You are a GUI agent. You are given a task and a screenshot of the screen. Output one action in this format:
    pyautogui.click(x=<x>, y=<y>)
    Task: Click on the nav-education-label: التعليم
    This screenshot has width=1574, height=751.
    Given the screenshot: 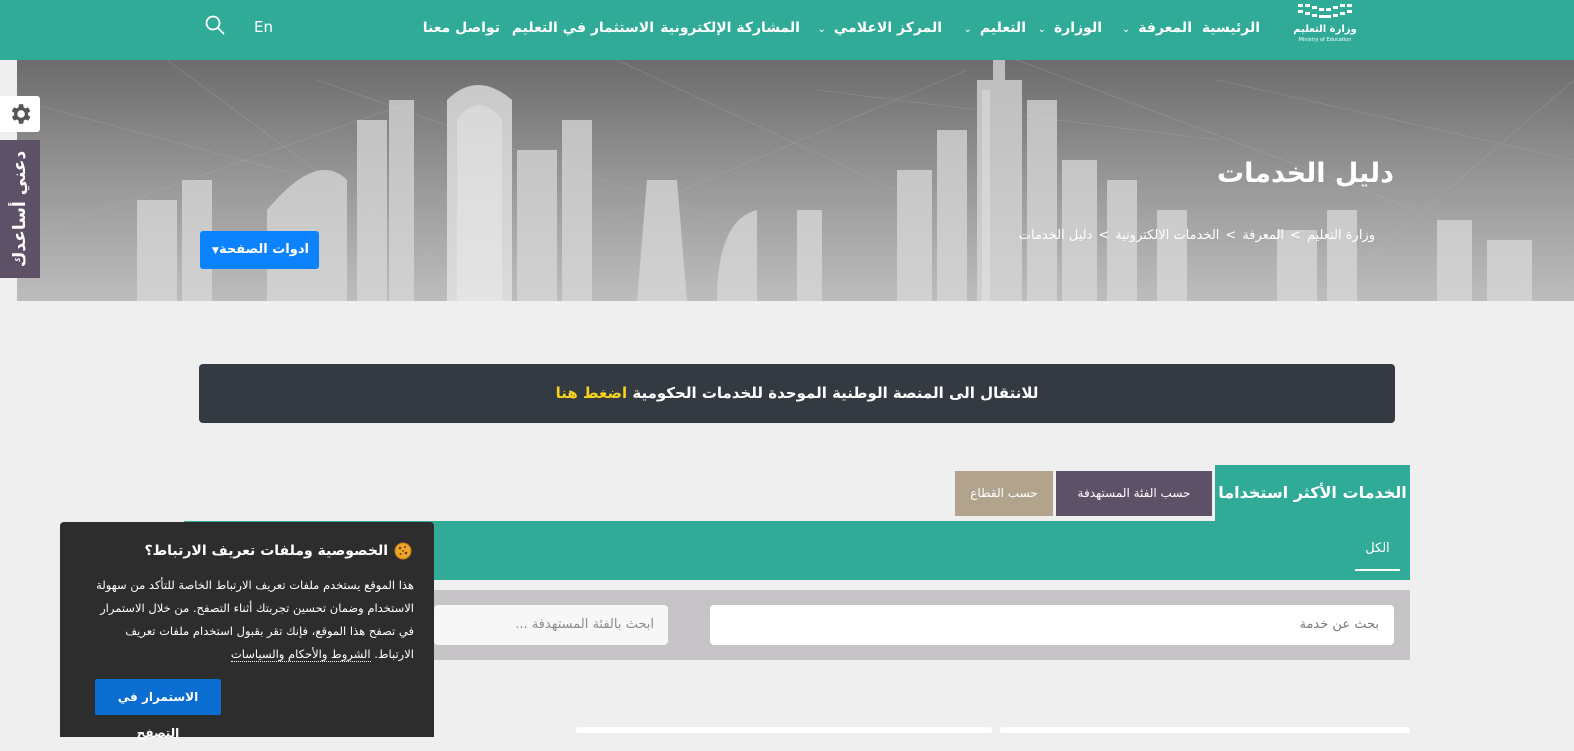 What is the action you would take?
    pyautogui.click(x=1002, y=28)
    